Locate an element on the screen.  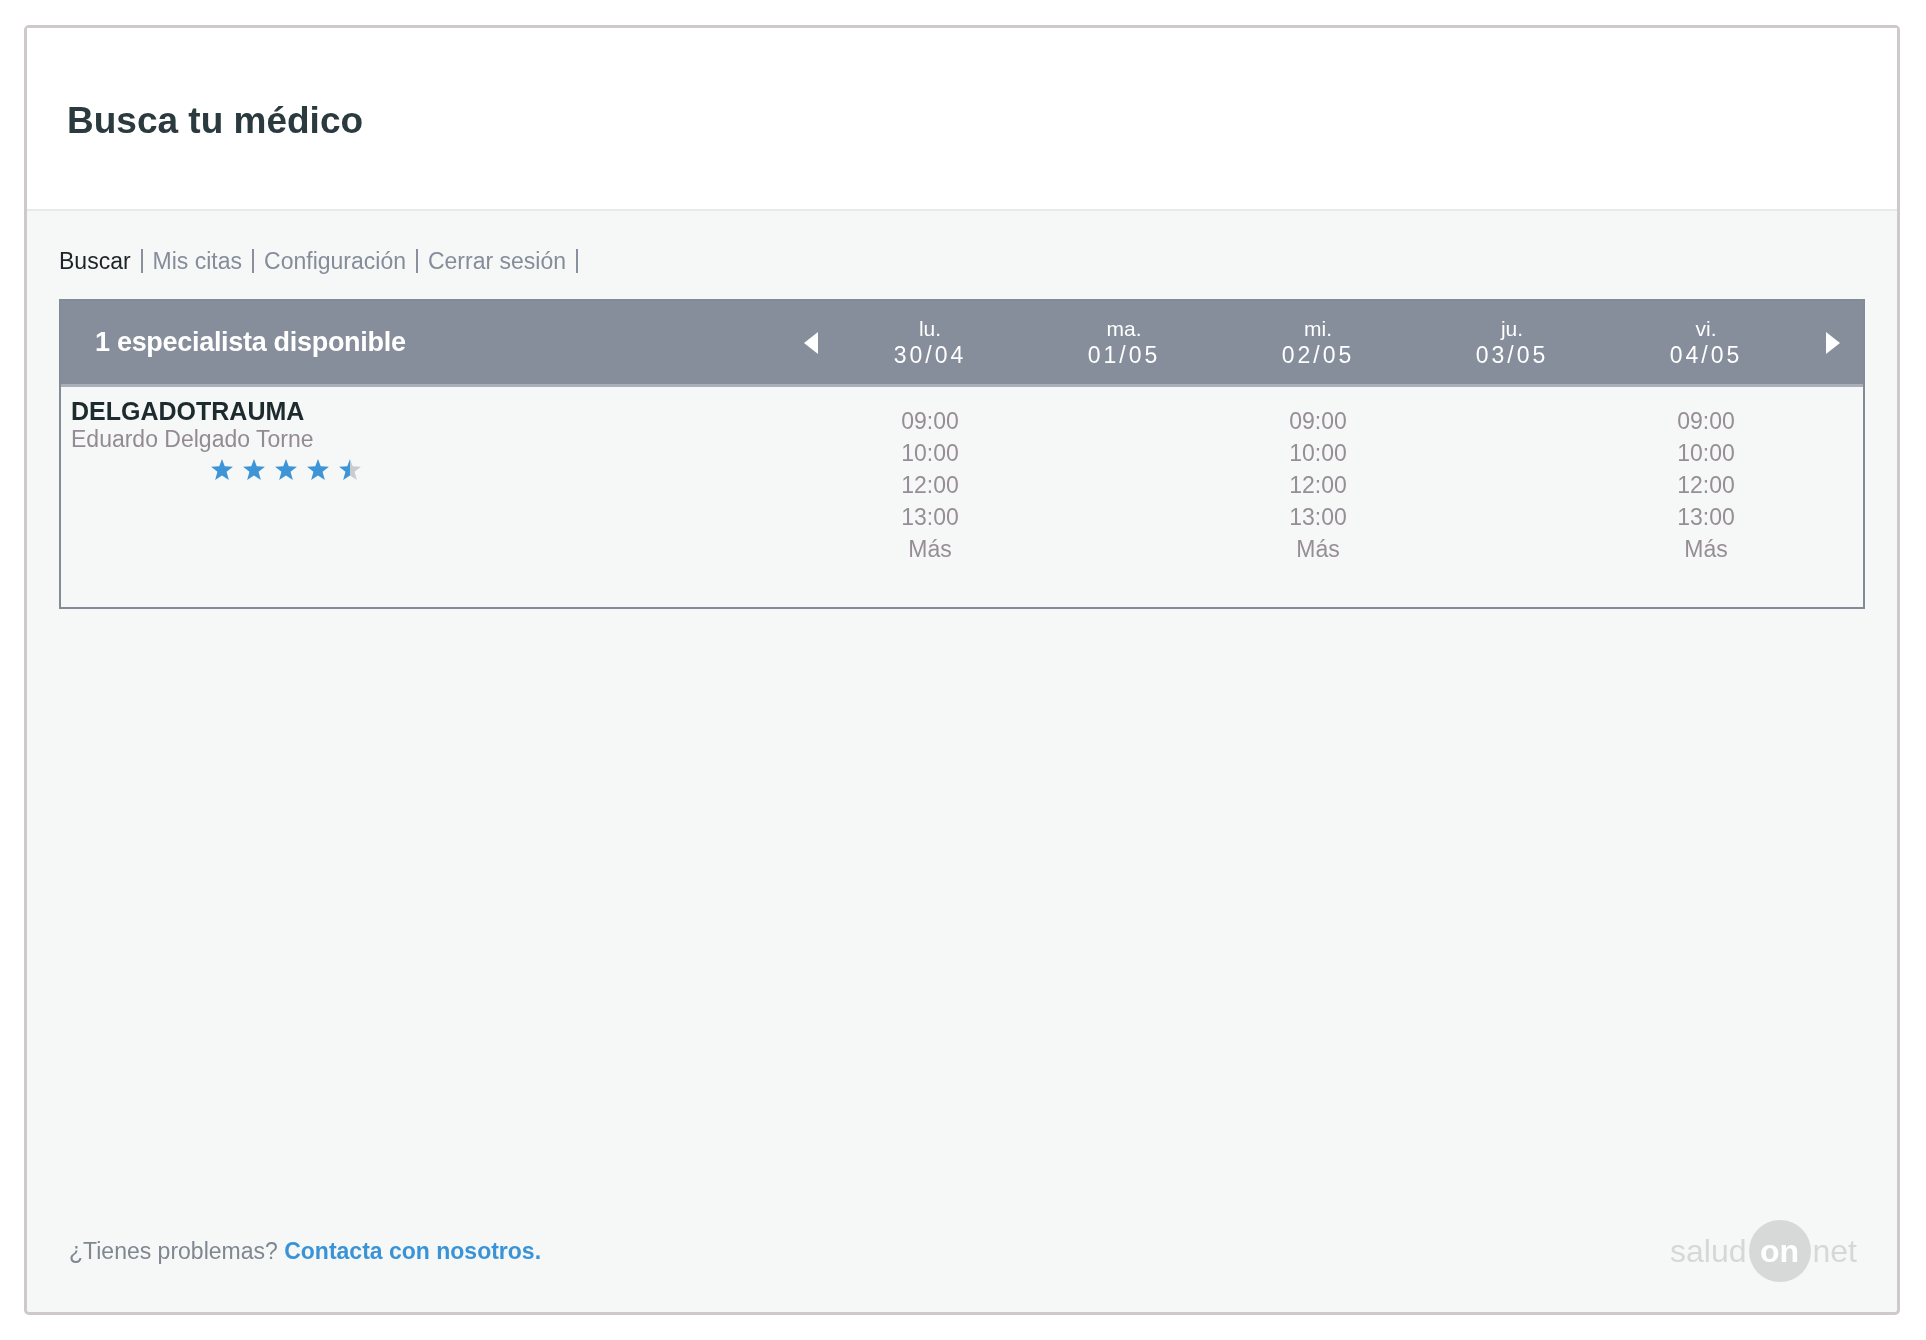
right-arrow-icon is located at coordinates (1833, 342).